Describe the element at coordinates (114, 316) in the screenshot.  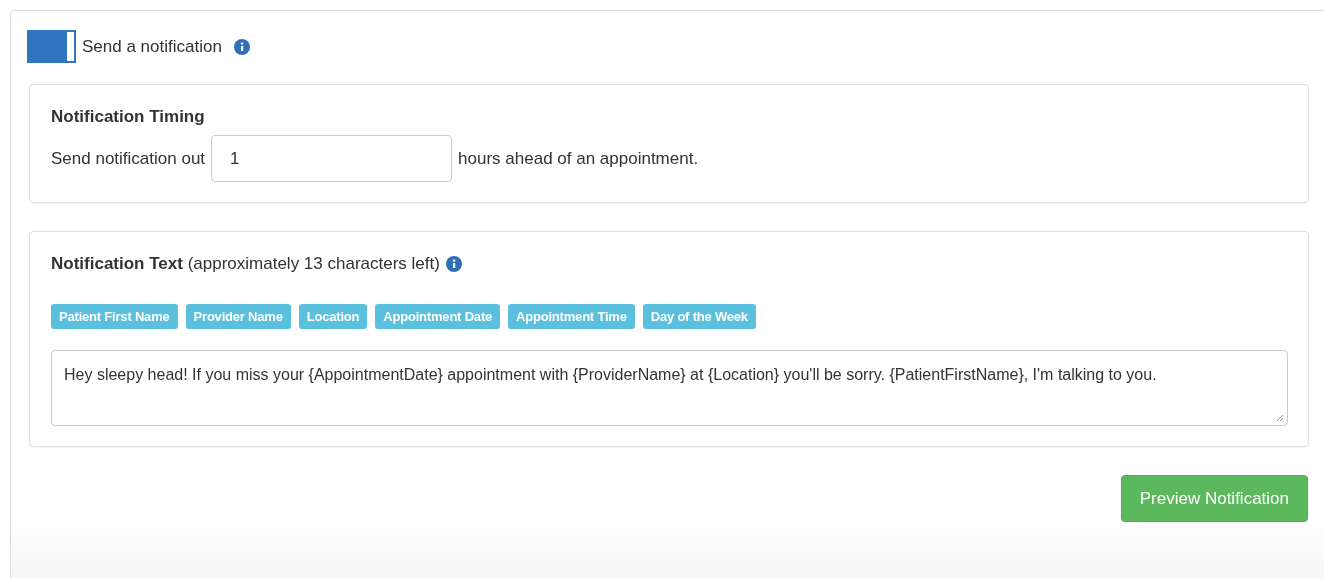
I see `placeholder-tag: Patient First Name` at that location.